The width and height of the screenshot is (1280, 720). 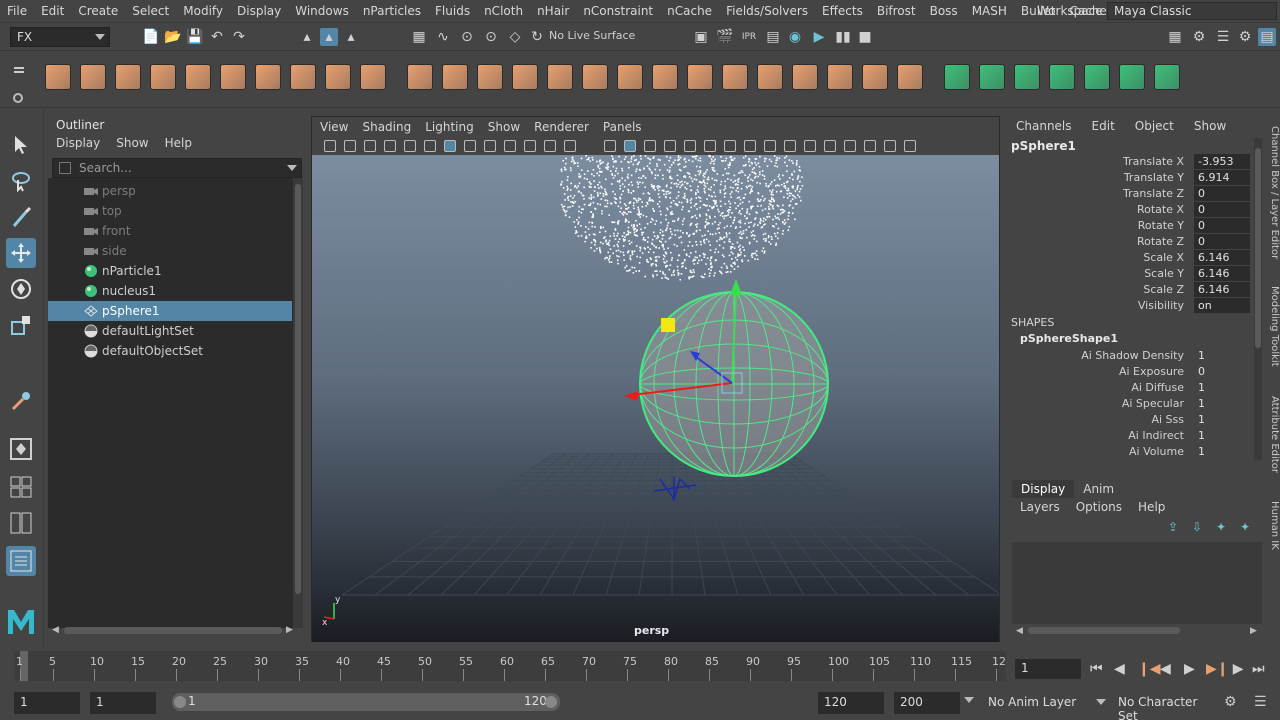 What do you see at coordinates (790, 146) in the screenshot?
I see `depth-of-field-icon` at bounding box center [790, 146].